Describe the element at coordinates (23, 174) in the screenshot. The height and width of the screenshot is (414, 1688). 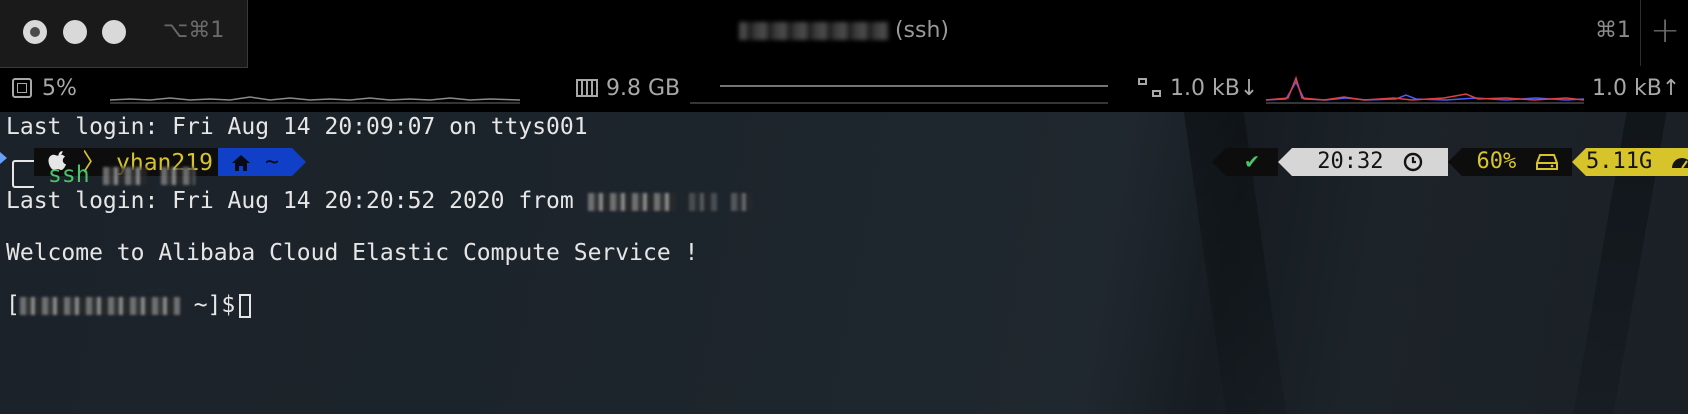
I see `prompt-frame` at that location.